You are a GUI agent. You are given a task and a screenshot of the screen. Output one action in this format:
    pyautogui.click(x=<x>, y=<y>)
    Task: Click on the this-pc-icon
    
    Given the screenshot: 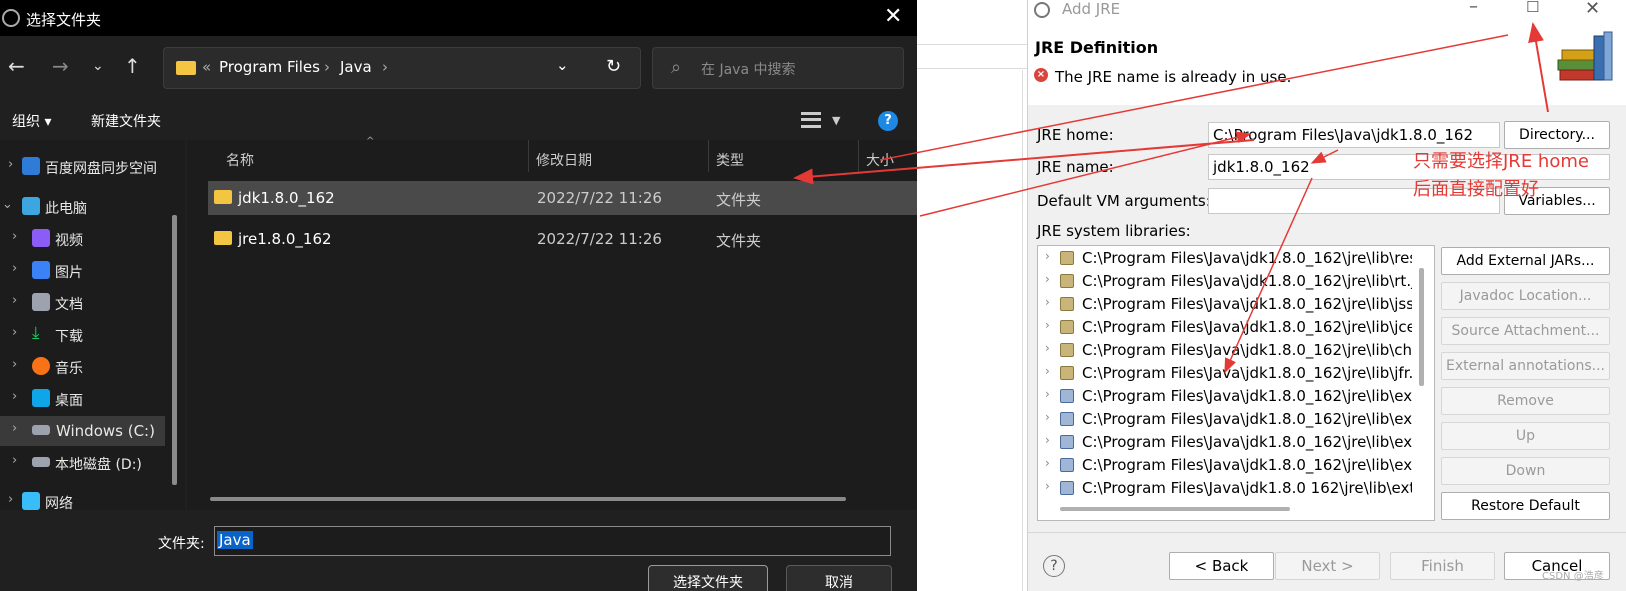 What is the action you would take?
    pyautogui.click(x=31, y=206)
    